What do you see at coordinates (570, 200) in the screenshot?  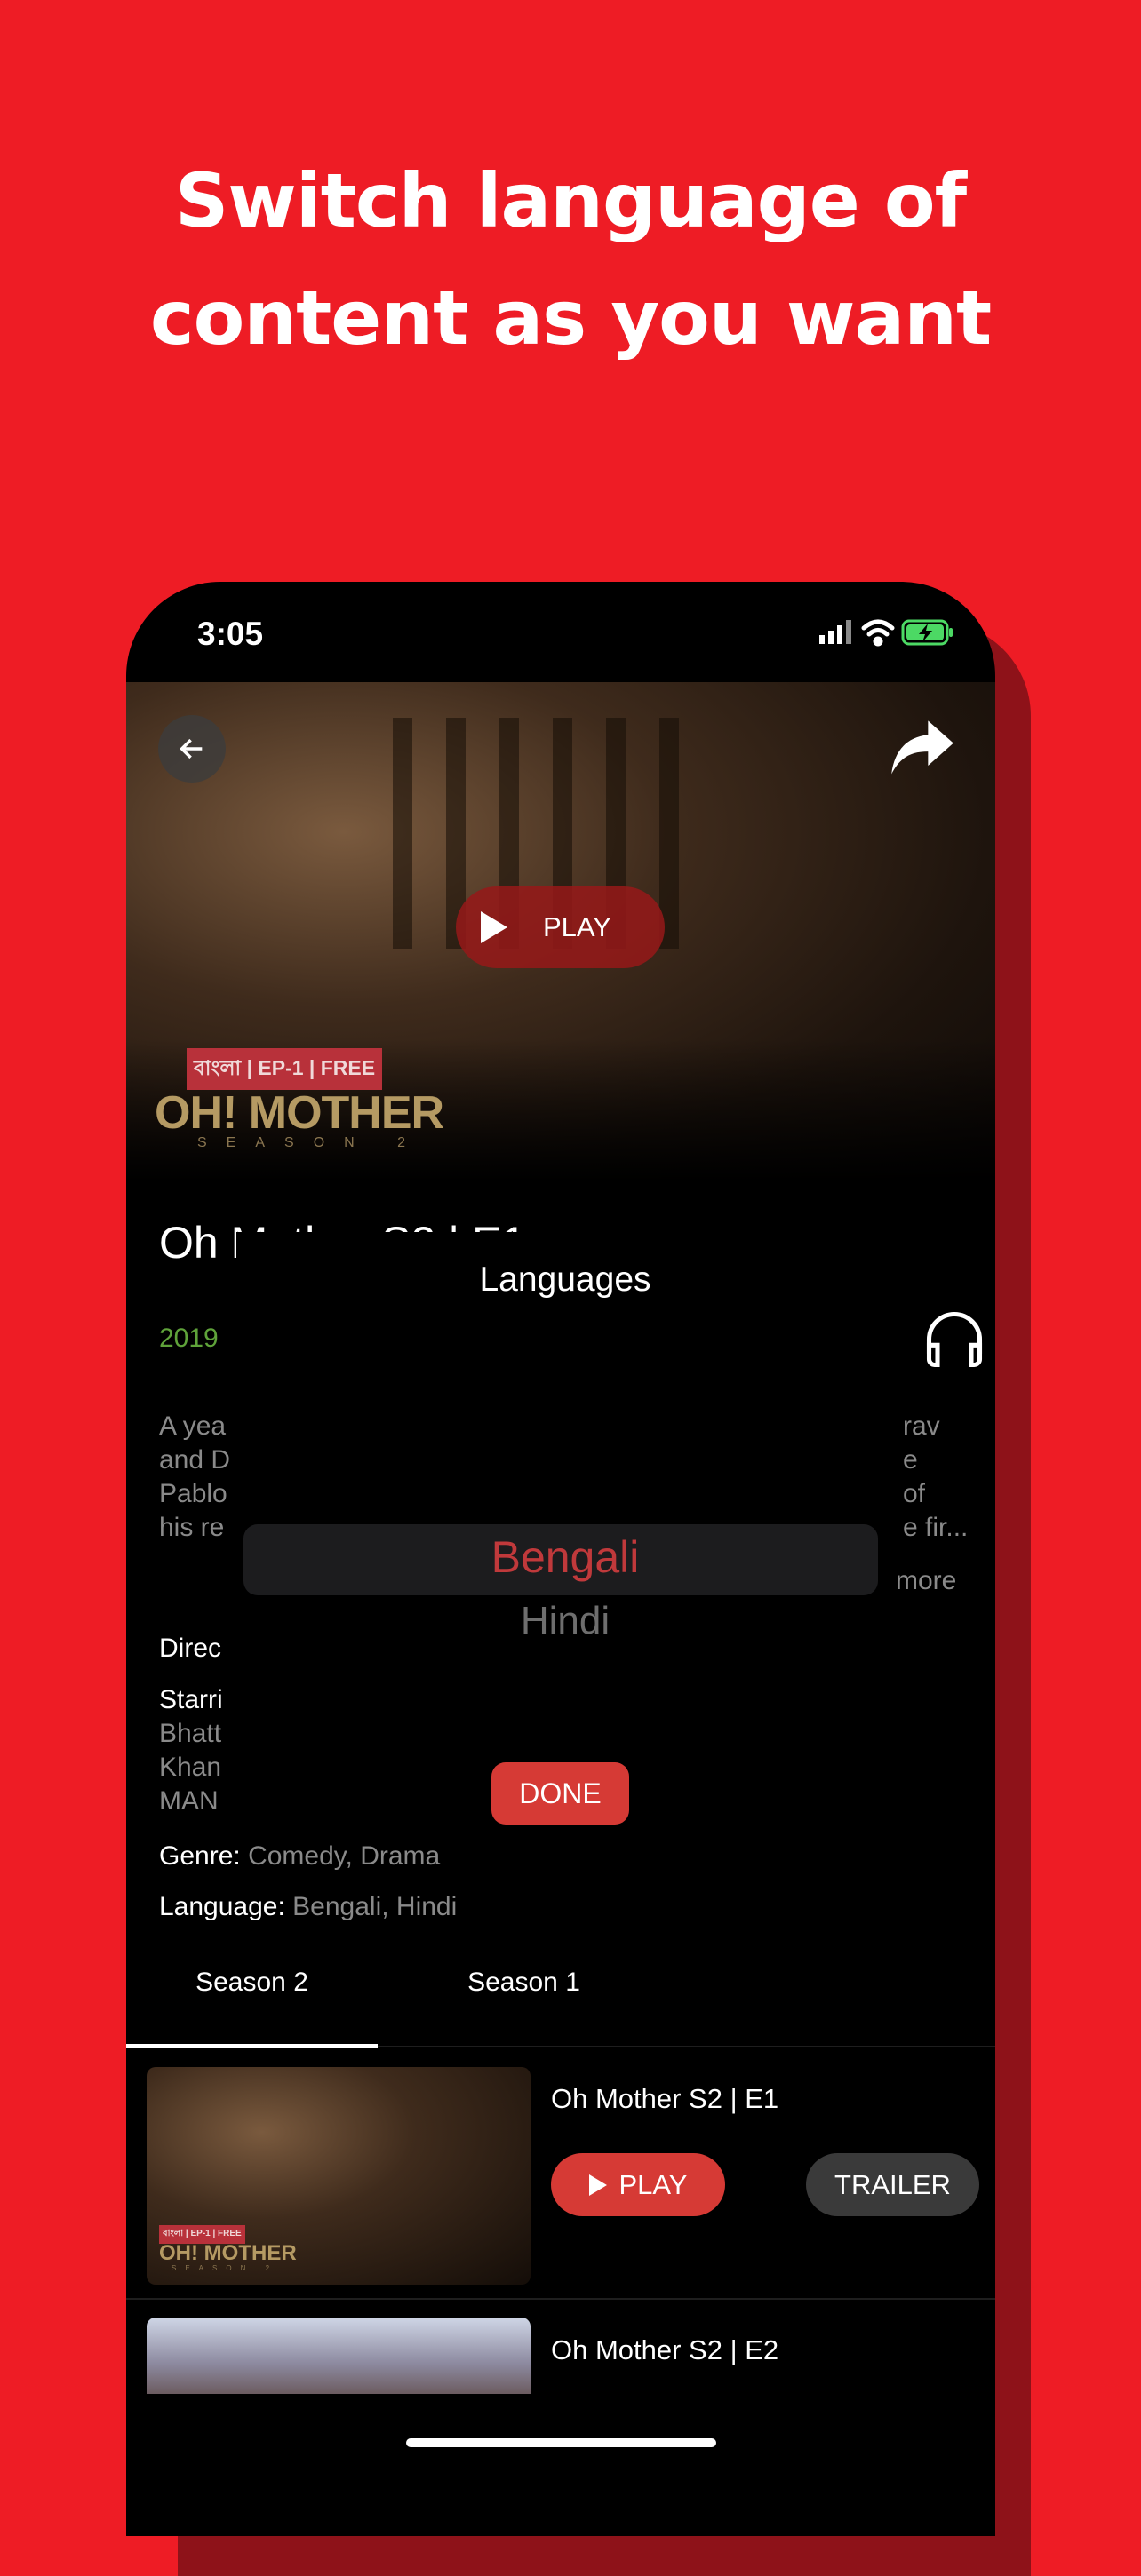 I see `headline-line-1: Switch language of` at bounding box center [570, 200].